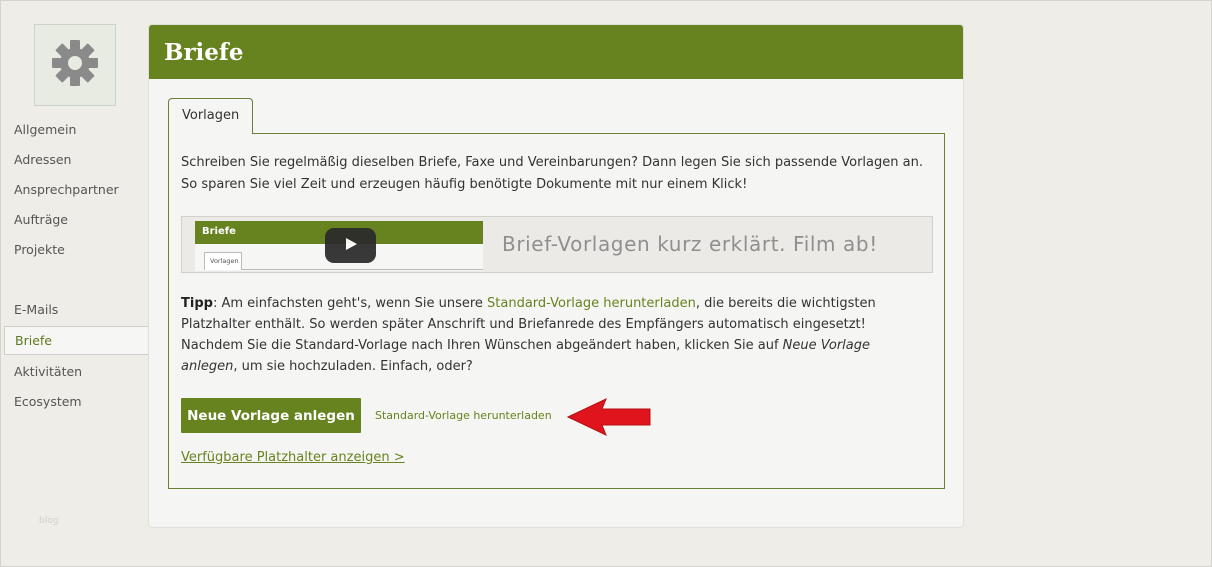 Image resolution: width=1212 pixels, height=567 pixels. What do you see at coordinates (48, 372) in the screenshot?
I see `sidebar-item-aktivitaeten: Aktivitäten` at bounding box center [48, 372].